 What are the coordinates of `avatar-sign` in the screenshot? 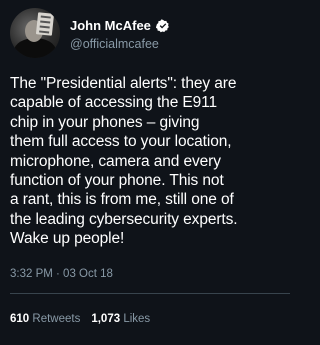 It's located at (45, 24).